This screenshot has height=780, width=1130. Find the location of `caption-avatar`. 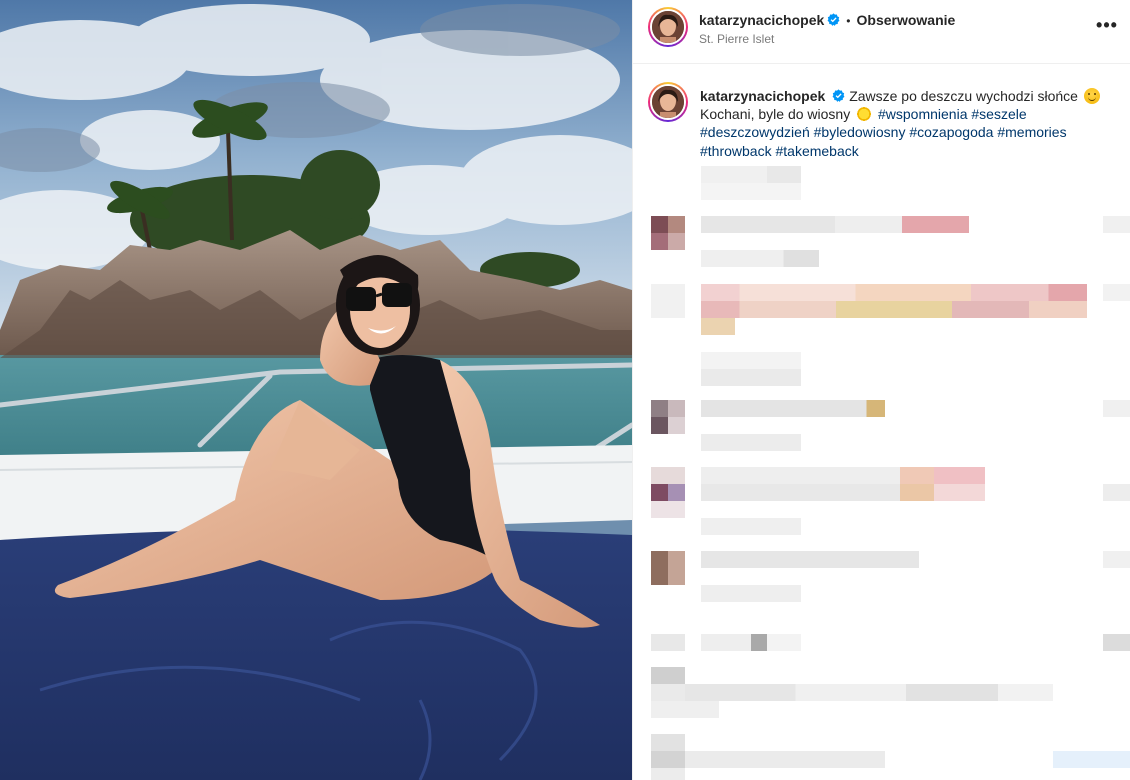

caption-avatar is located at coordinates (668, 102).